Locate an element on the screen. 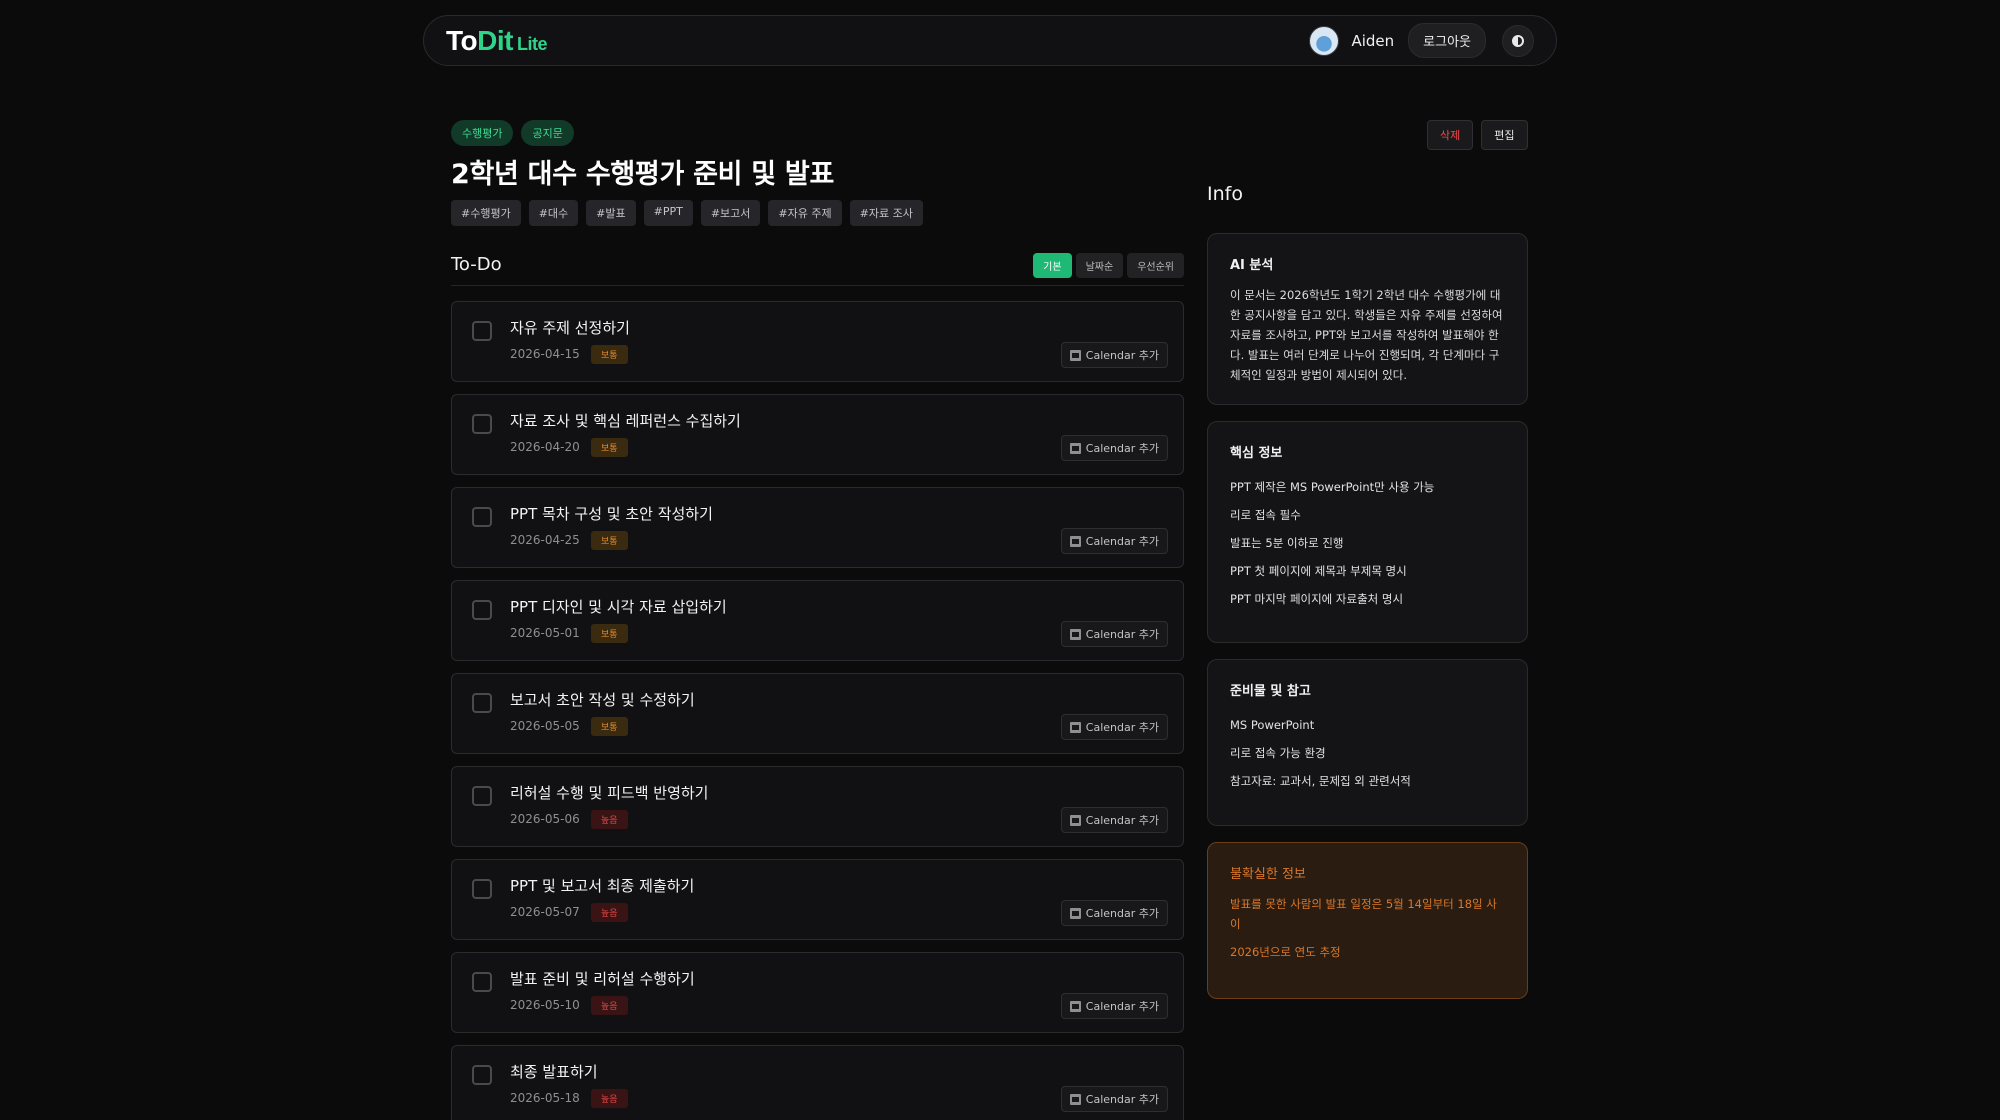 This screenshot has width=2000, height=1120. logout-button: 로그아웃 is located at coordinates (1447, 40).